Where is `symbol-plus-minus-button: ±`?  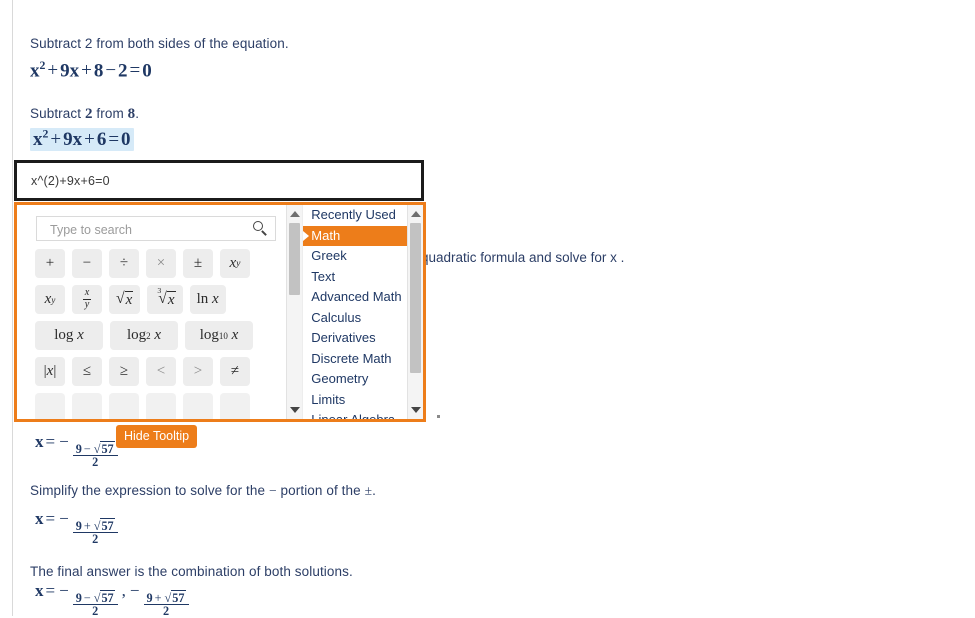
symbol-plus-minus-button: ± is located at coordinates (198, 263).